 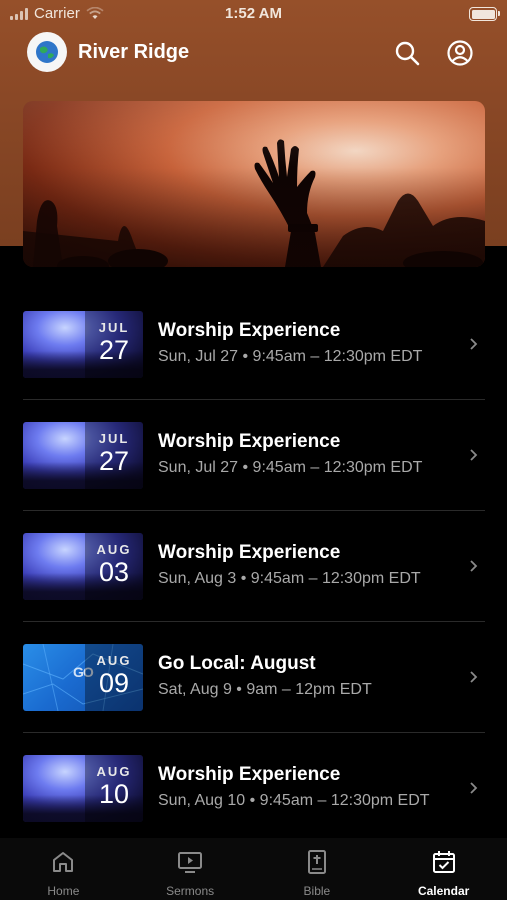 What do you see at coordinates (134, 52) in the screenshot?
I see `app-title: River Ridge` at bounding box center [134, 52].